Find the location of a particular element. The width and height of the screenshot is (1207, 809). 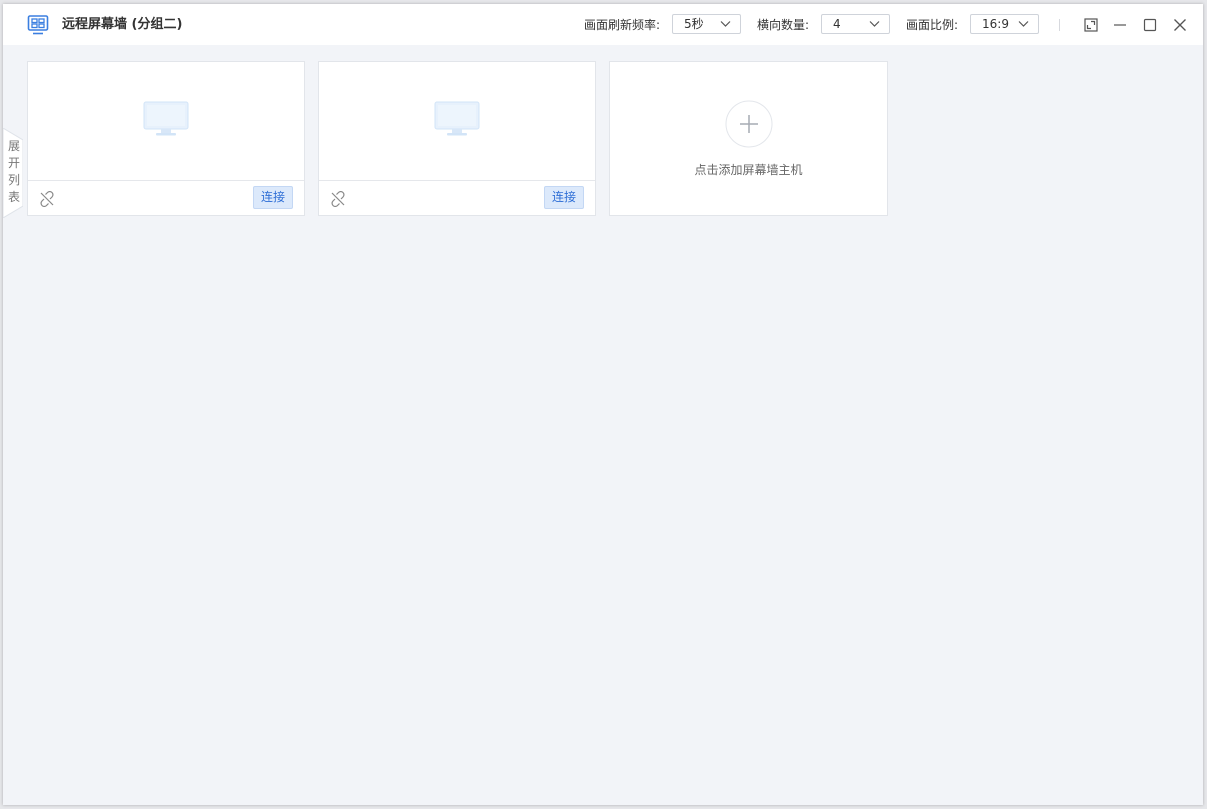

window-title: 远程屏幕墙 (分组二) is located at coordinates (122, 24).